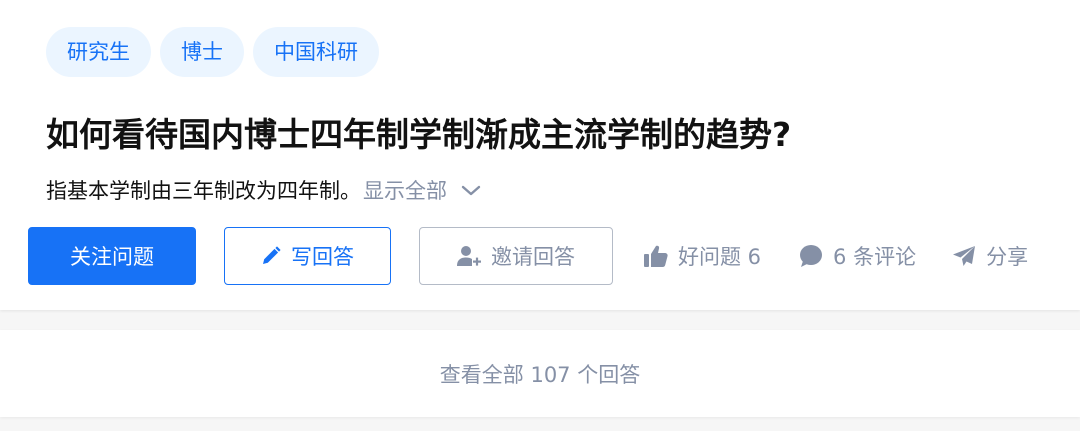  What do you see at coordinates (272, 255) in the screenshot?
I see `pencil-icon` at bounding box center [272, 255].